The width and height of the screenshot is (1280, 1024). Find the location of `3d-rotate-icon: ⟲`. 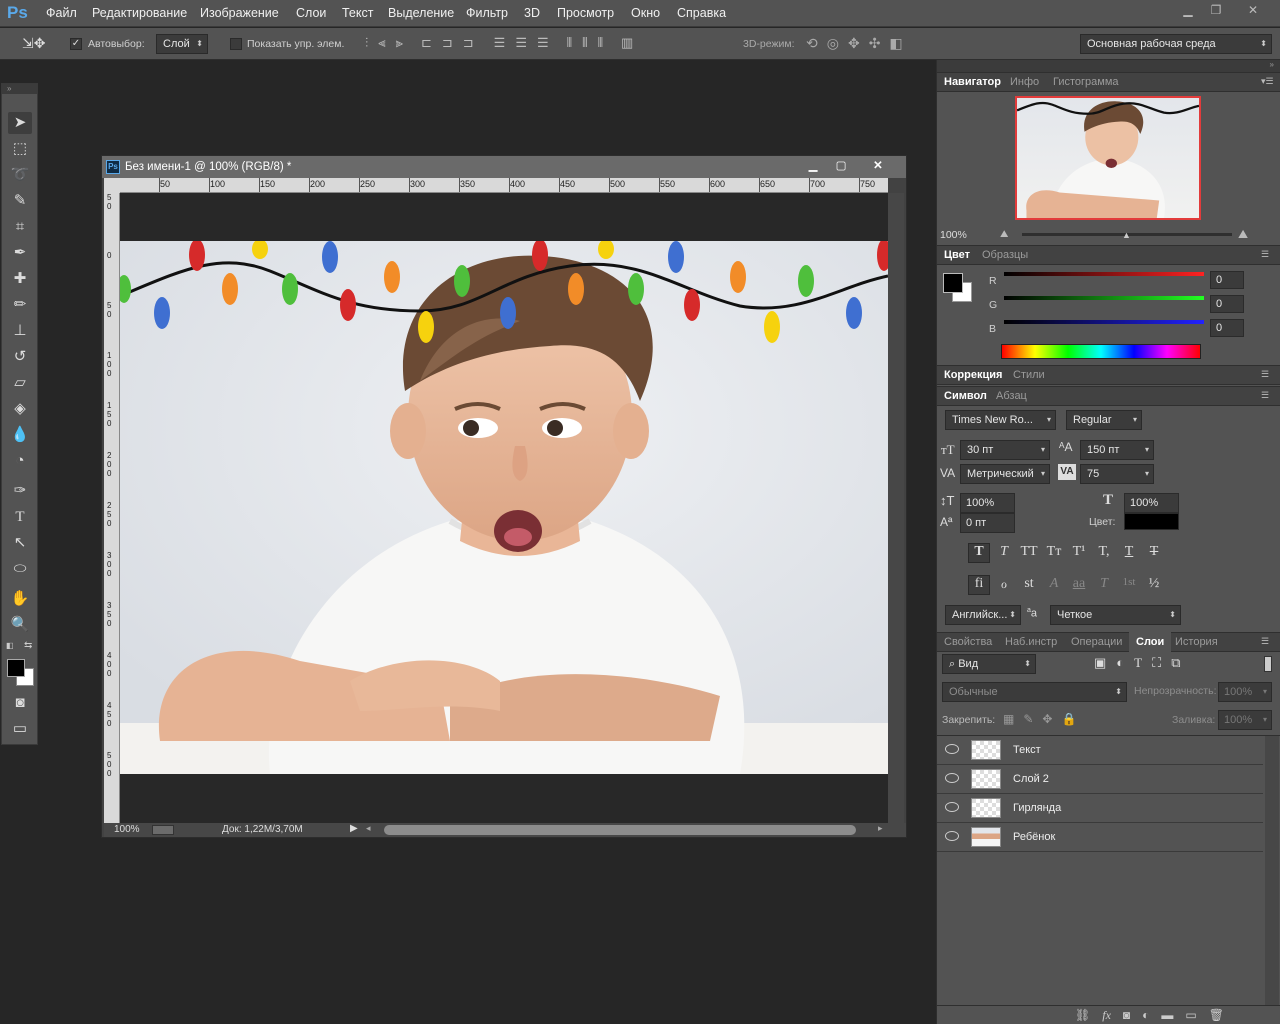

3d-rotate-icon: ⟲ is located at coordinates (812, 43).